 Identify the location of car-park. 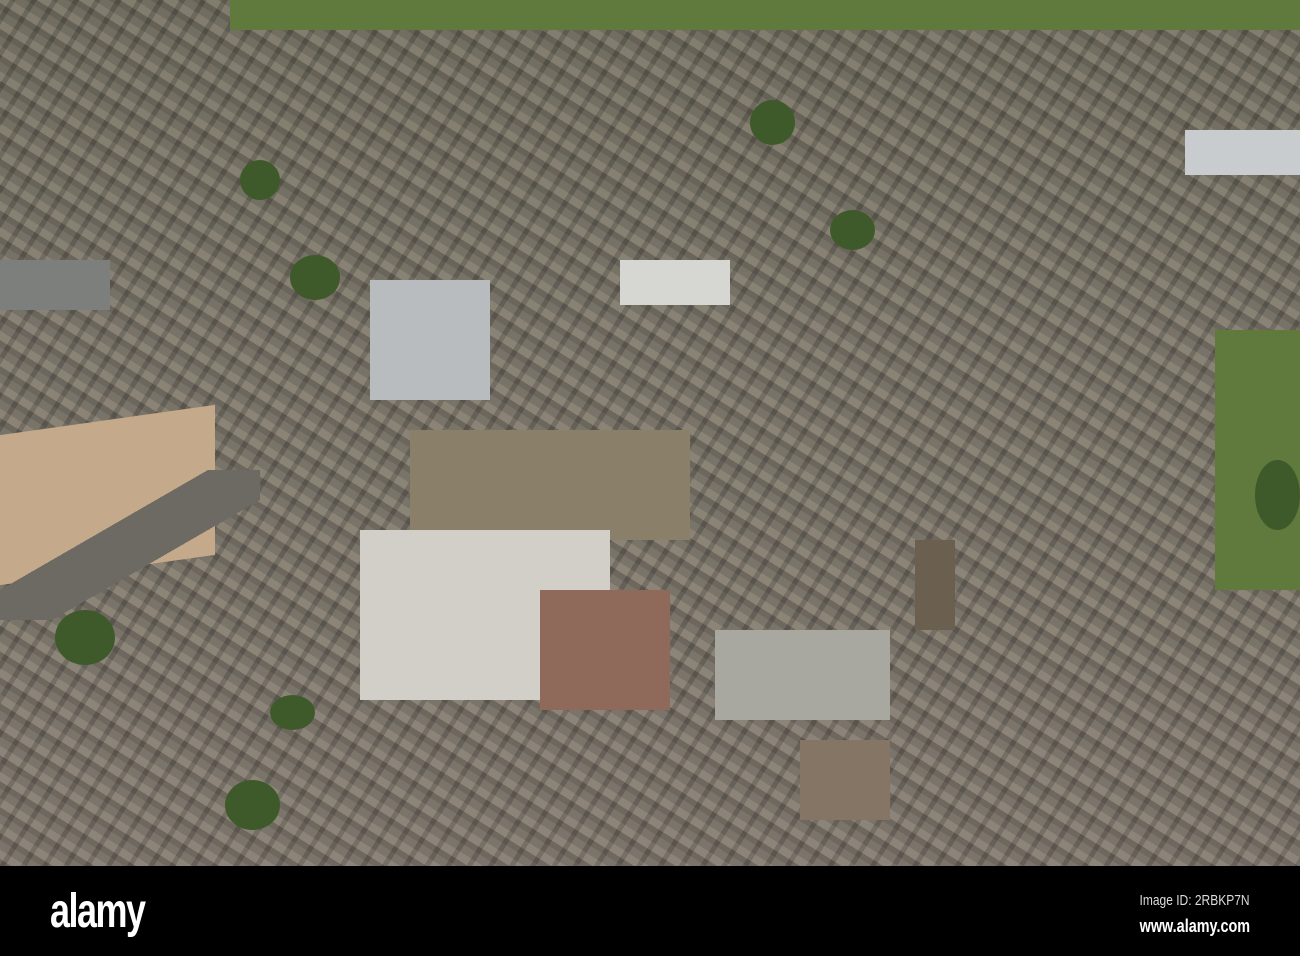
(55, 285).